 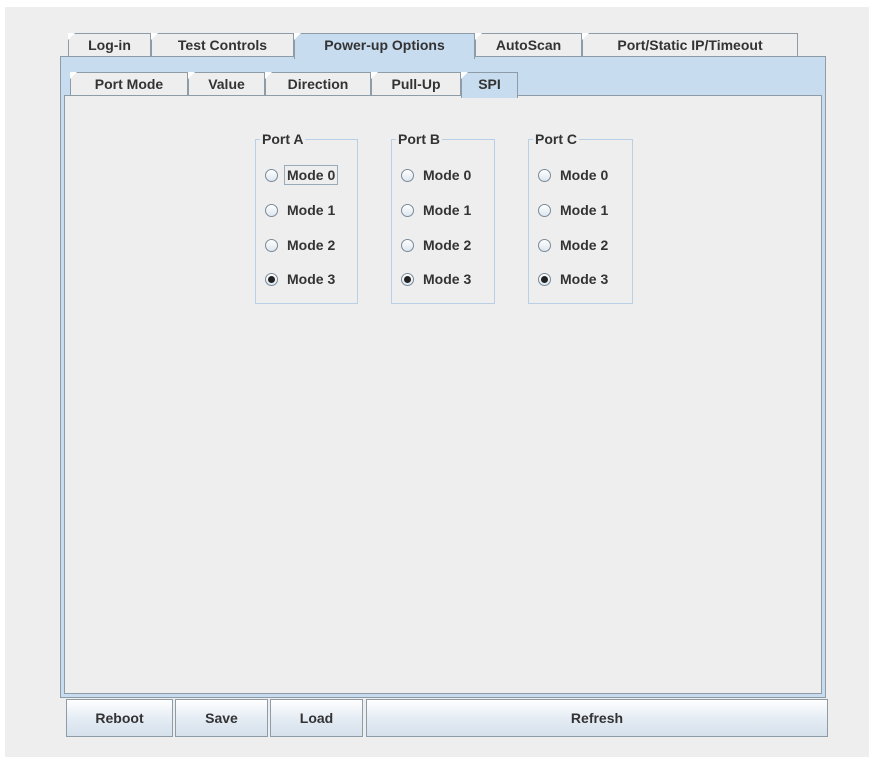 I want to click on port-c-mode-2-radio: Mode 2, so click(x=574, y=245).